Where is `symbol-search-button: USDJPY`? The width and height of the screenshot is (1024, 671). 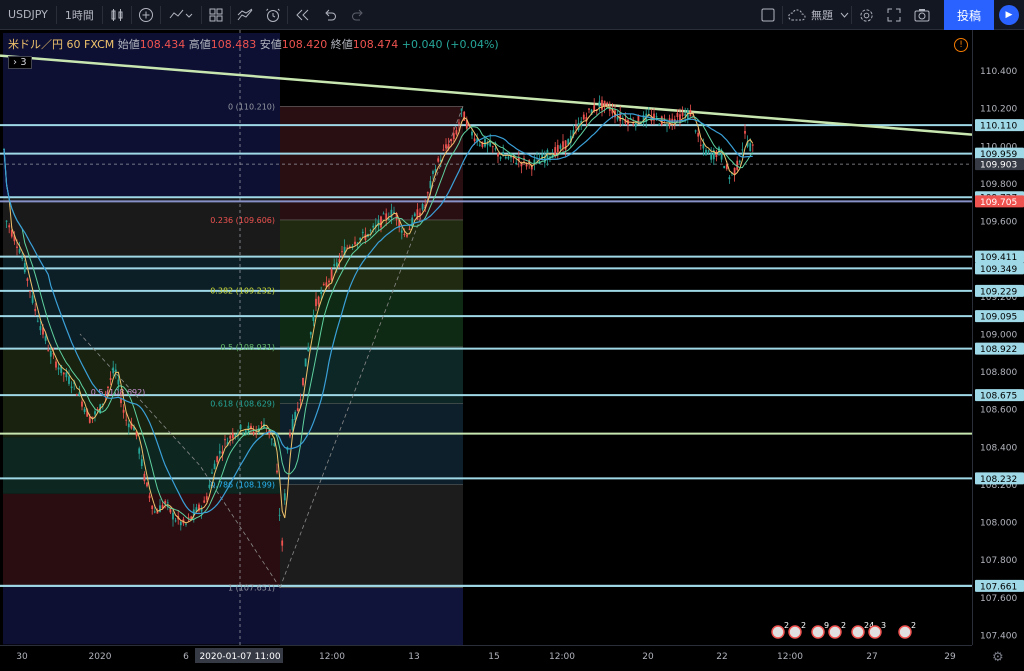
symbol-search-button: USDJPY is located at coordinates (28, 15).